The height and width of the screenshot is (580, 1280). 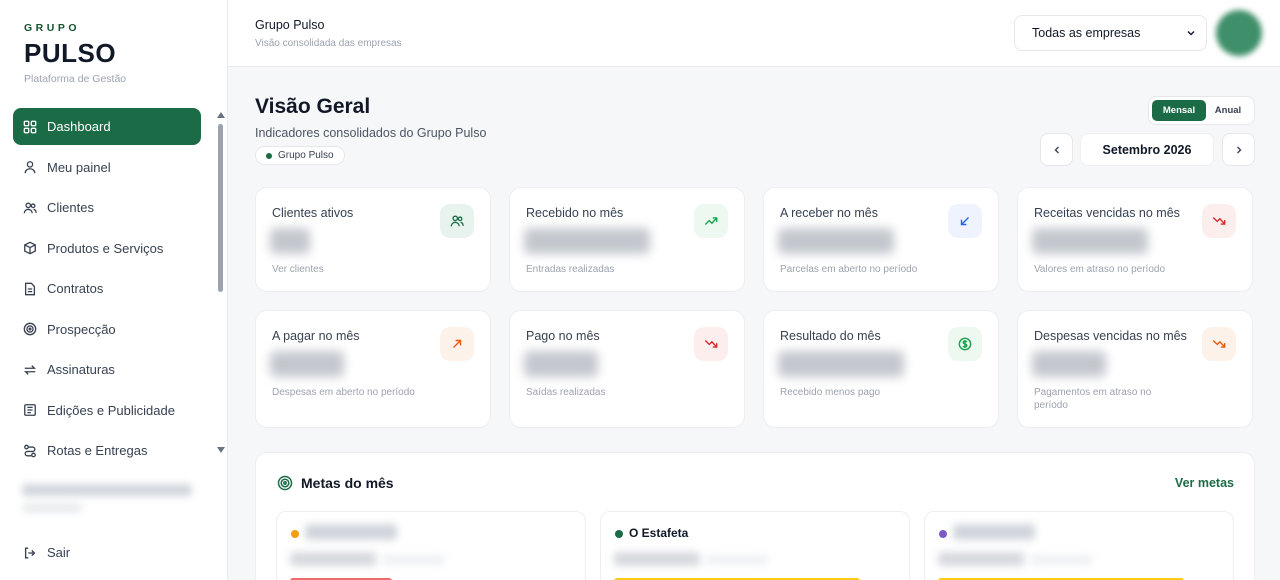 I want to click on period-toggle: Mensal Anual, so click(x=1201, y=110).